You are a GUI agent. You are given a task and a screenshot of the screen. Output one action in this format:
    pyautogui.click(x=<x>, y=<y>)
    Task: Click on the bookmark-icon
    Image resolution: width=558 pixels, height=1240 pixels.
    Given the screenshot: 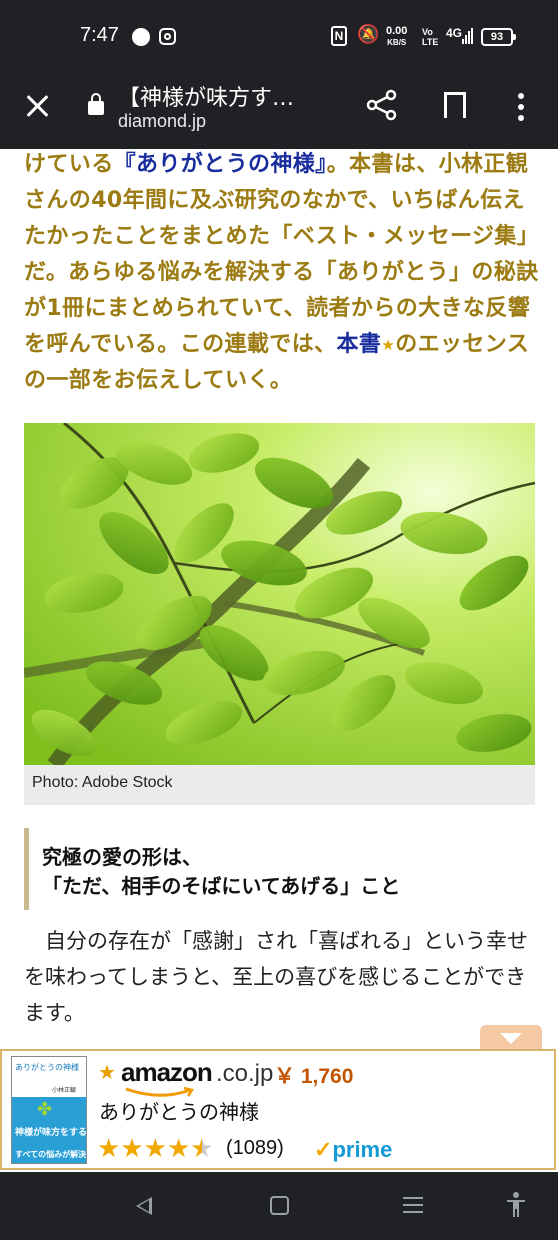 What is the action you would take?
    pyautogui.click(x=455, y=105)
    